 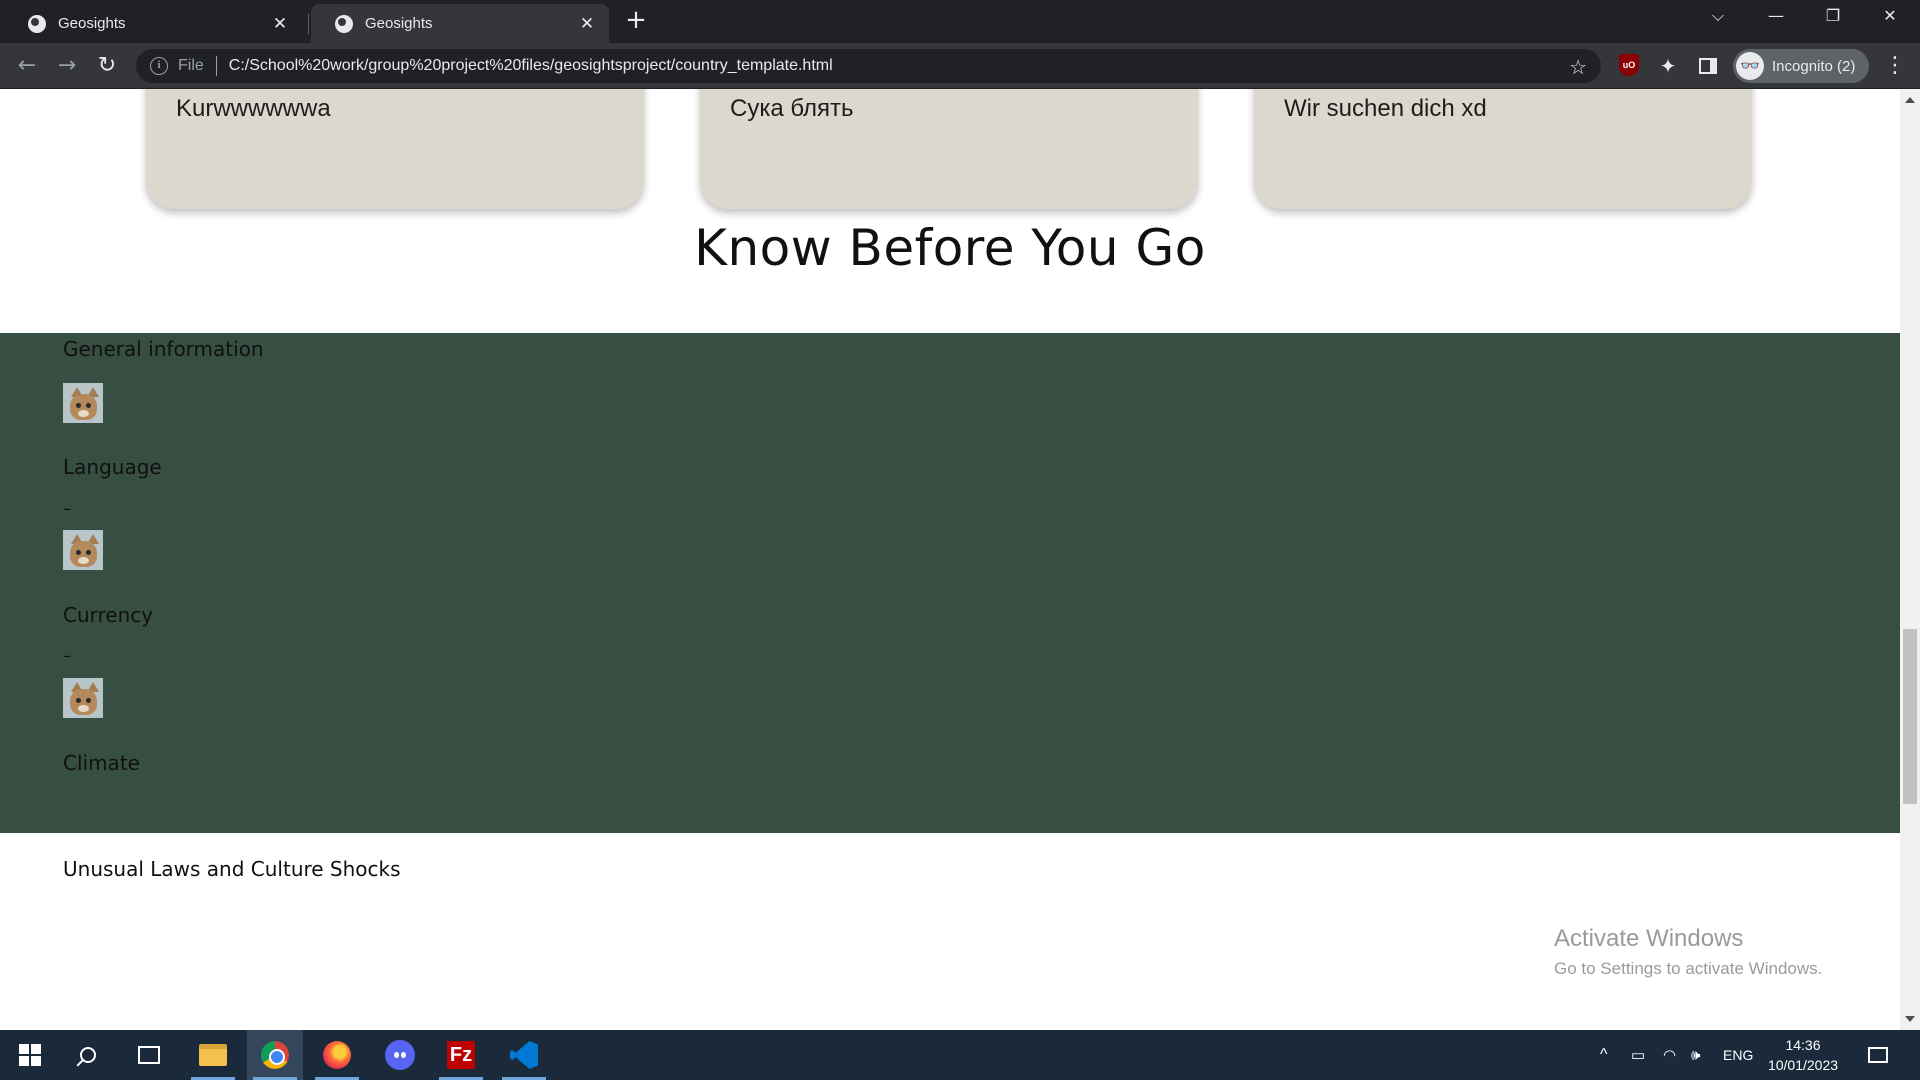 What do you see at coordinates (1604, 1055) in the screenshot?
I see `show-hidden-icons-chevron-icon: ^` at bounding box center [1604, 1055].